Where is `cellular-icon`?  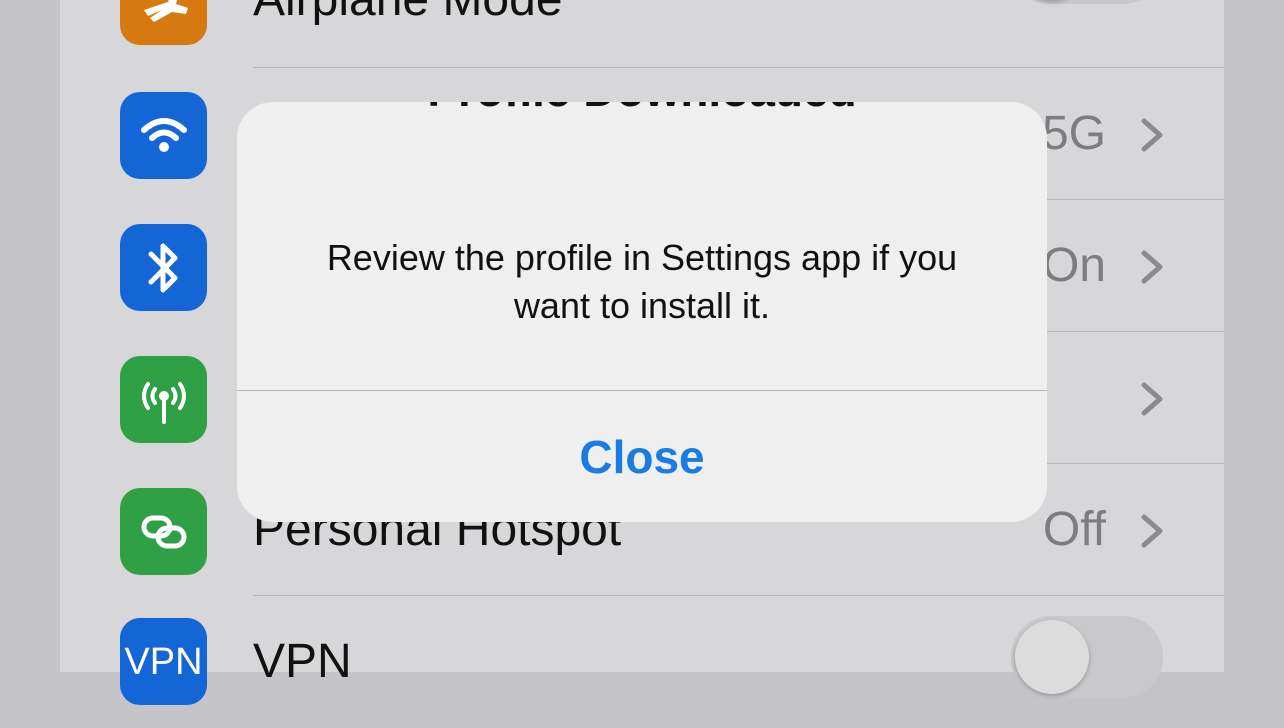 cellular-icon is located at coordinates (163, 399).